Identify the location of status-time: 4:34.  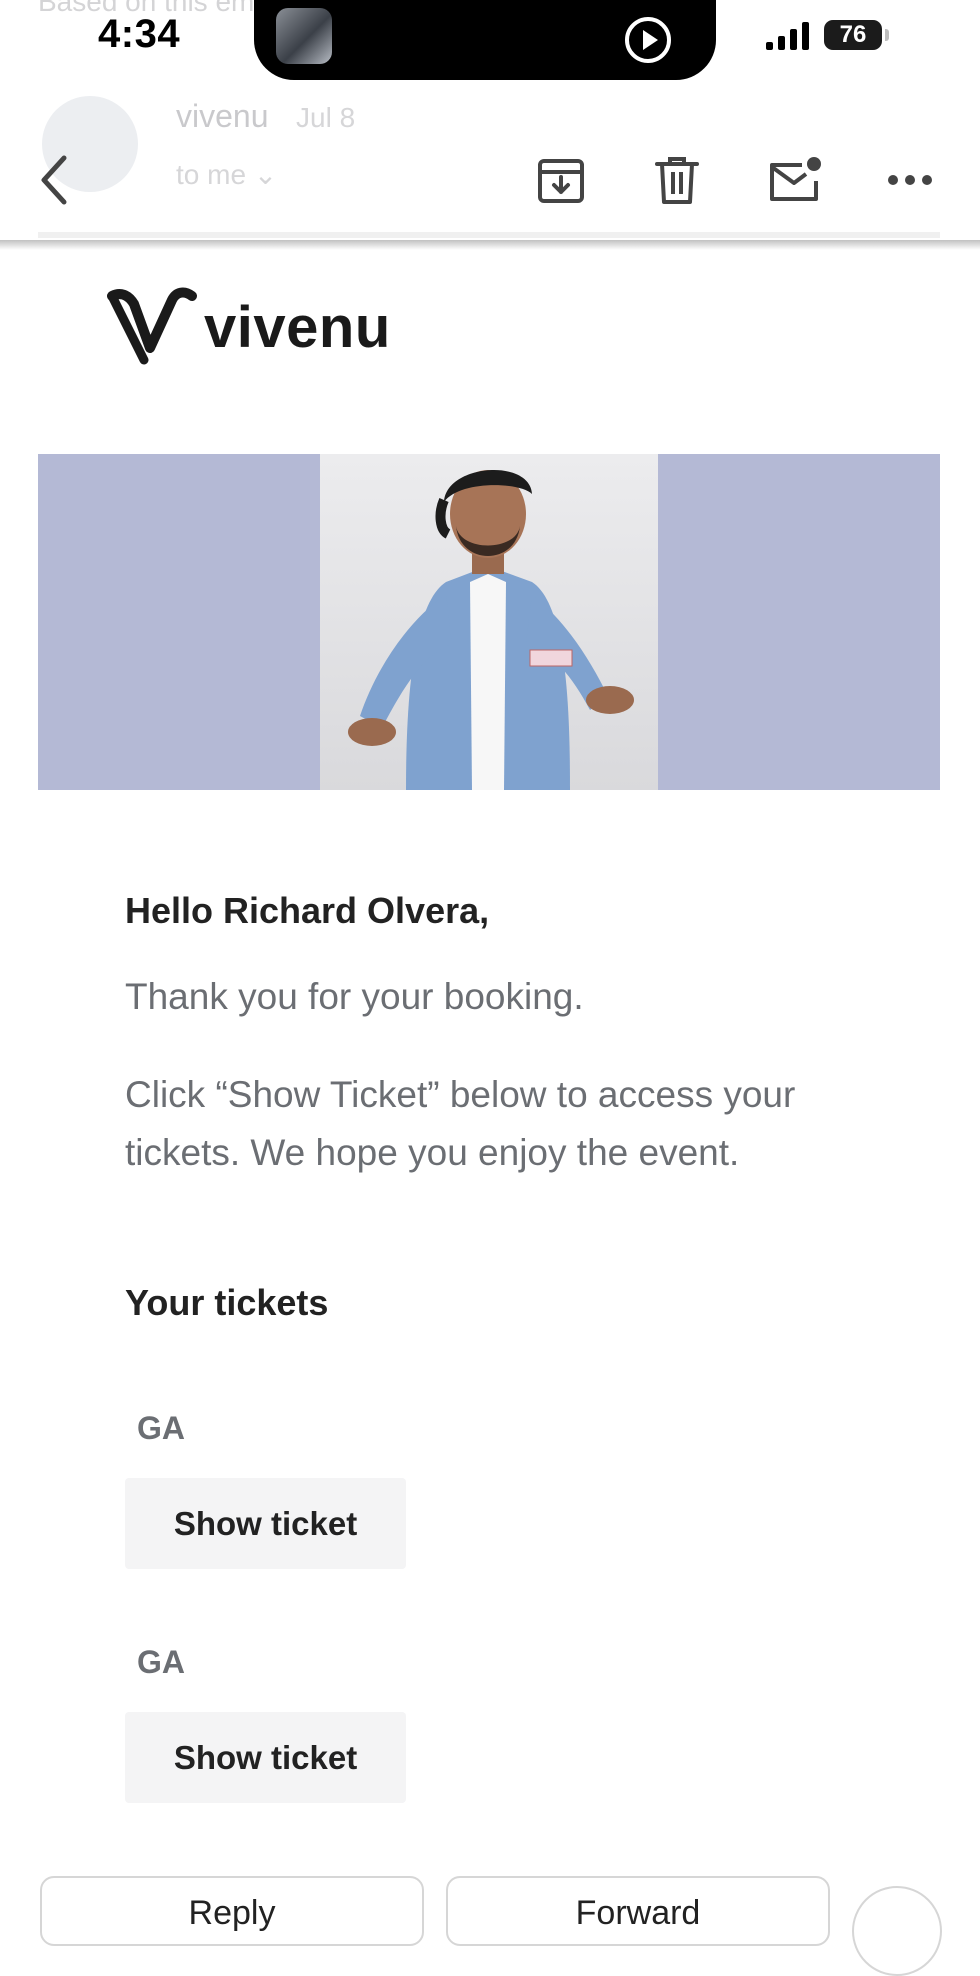
(139, 34).